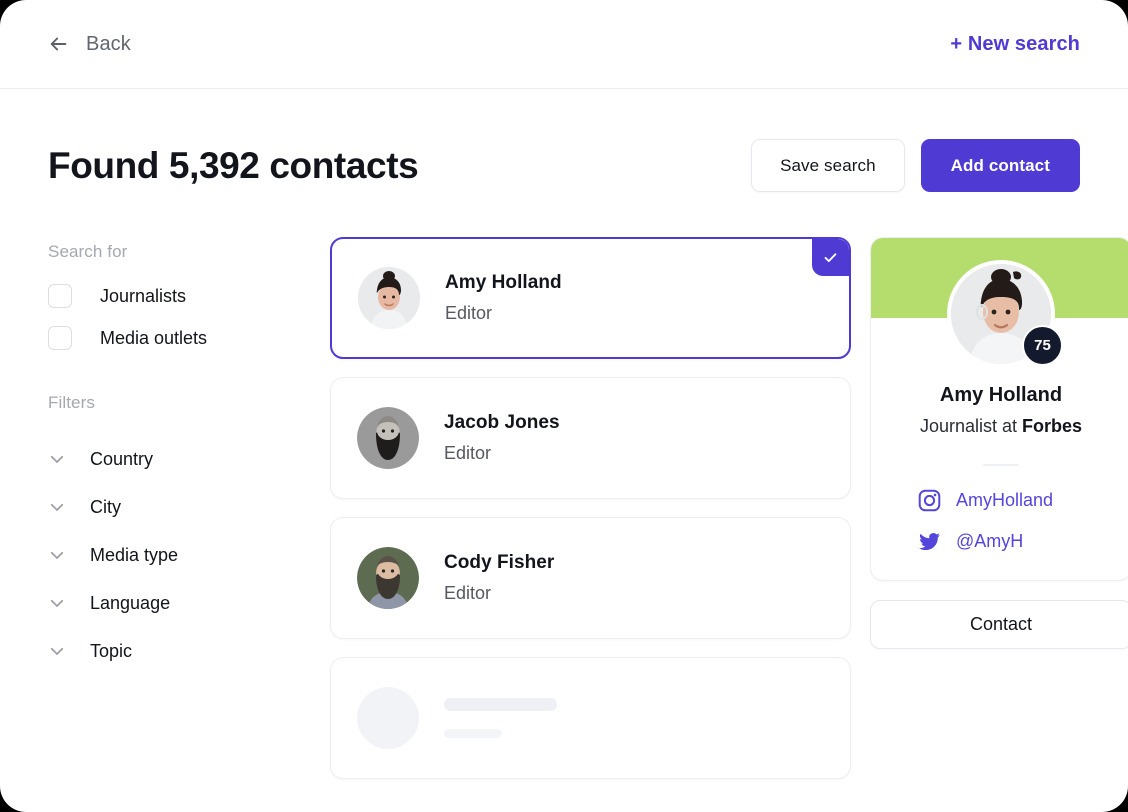 This screenshot has width=1128, height=812. What do you see at coordinates (503, 282) in the screenshot?
I see `contact-name: Amy Holland` at bounding box center [503, 282].